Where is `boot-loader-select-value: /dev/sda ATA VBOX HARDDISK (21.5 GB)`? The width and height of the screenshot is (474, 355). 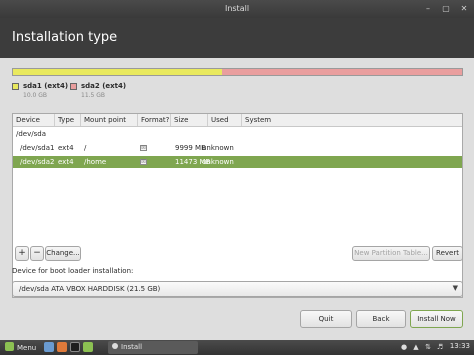
boot-loader-select-value: /dev/sda ATA VBOX HARDDISK (21.5 GB) is located at coordinates (90, 289).